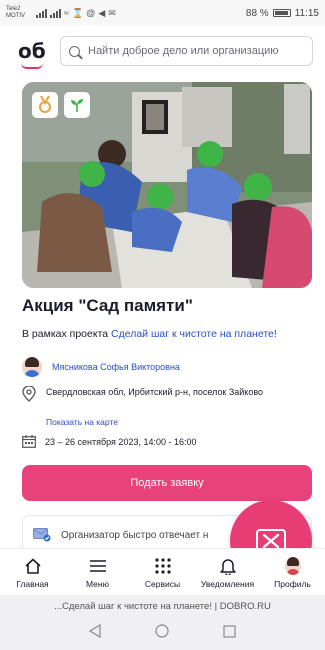 This screenshot has width=325, height=650. What do you see at coordinates (33, 566) in the screenshot?
I see `home-icon` at bounding box center [33, 566].